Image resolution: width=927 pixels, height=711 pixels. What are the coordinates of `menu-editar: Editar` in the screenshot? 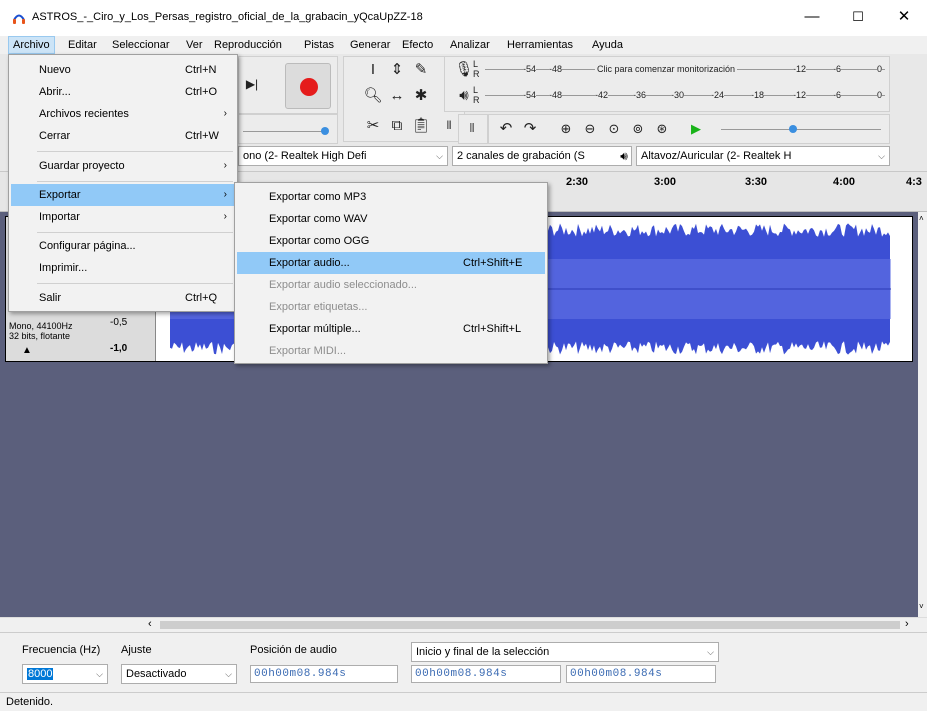 It's located at (82, 45).